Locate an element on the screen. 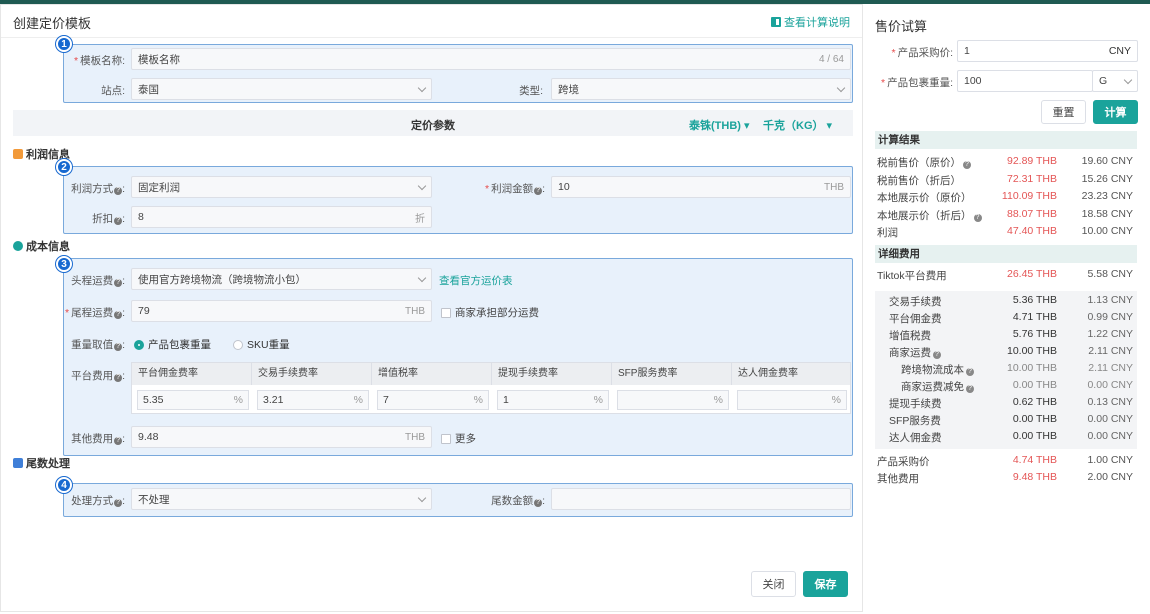 Image resolution: width=1150 pixels, height=614 pixels. discount-value: 8 is located at coordinates (141, 217).